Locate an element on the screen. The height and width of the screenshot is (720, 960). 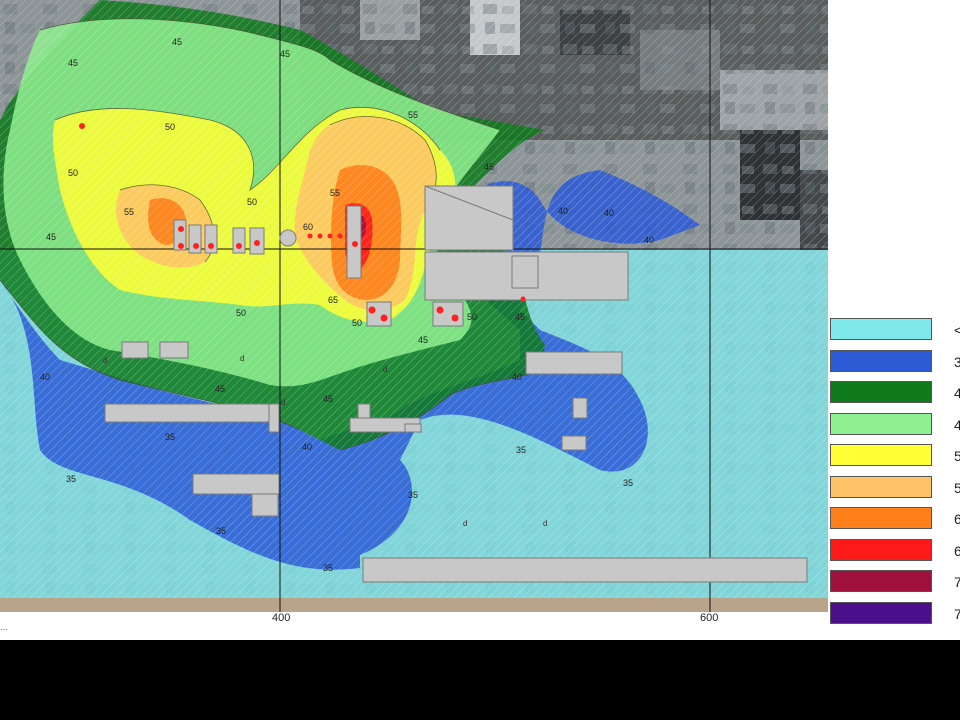
black-letterbox is located at coordinates (480, 680).